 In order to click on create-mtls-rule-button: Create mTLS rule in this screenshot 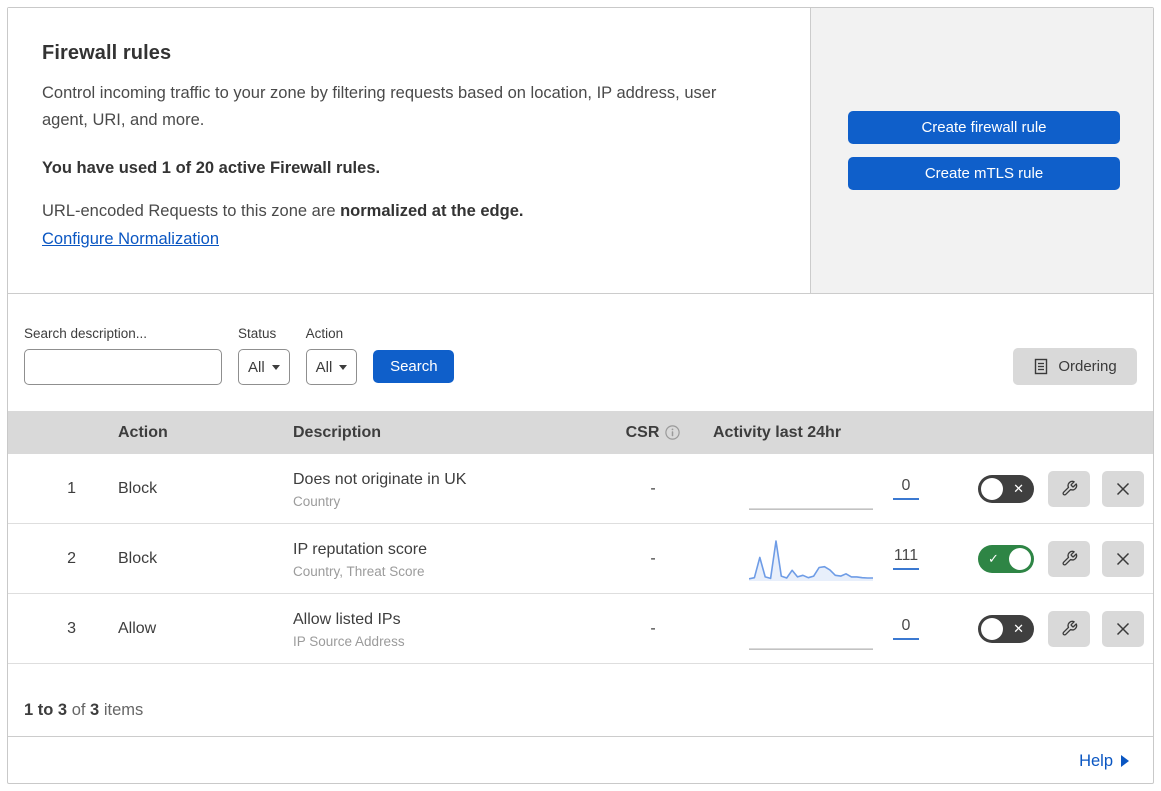, I will do `click(984, 173)`.